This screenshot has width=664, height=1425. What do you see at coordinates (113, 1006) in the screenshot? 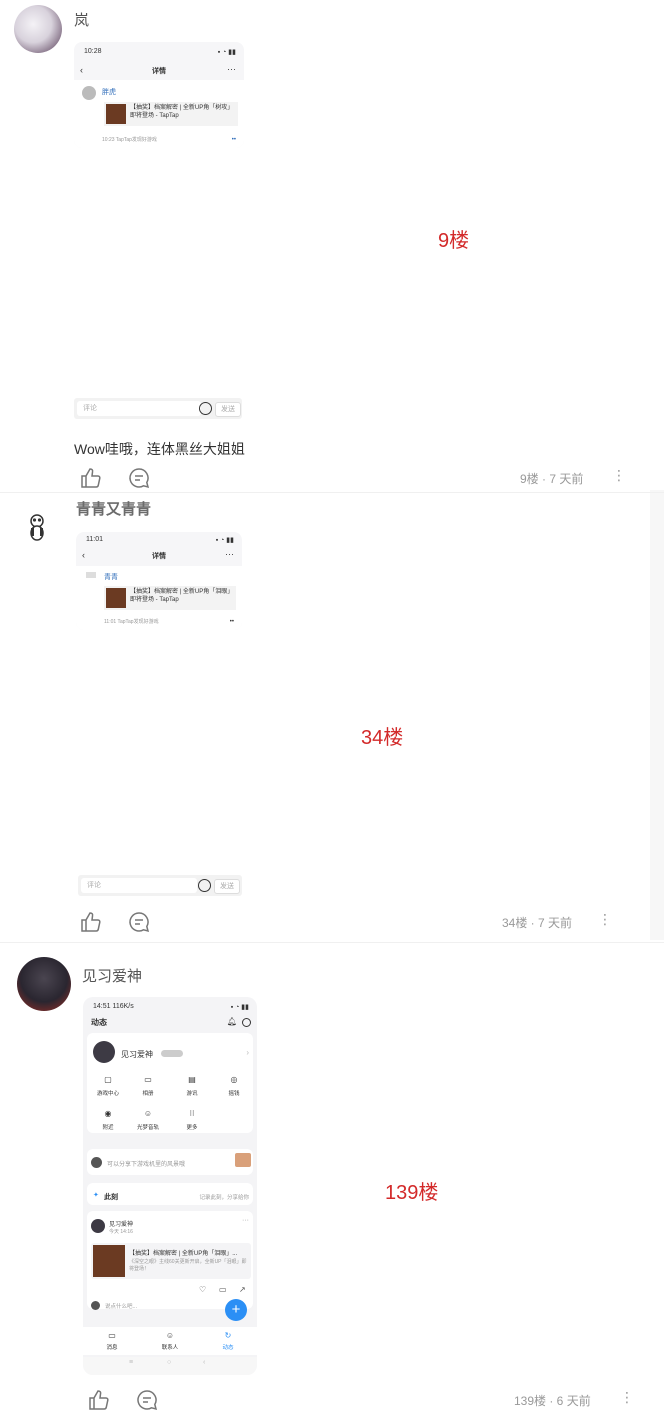
I see `status-time: 14:51 116K/s` at bounding box center [113, 1006].